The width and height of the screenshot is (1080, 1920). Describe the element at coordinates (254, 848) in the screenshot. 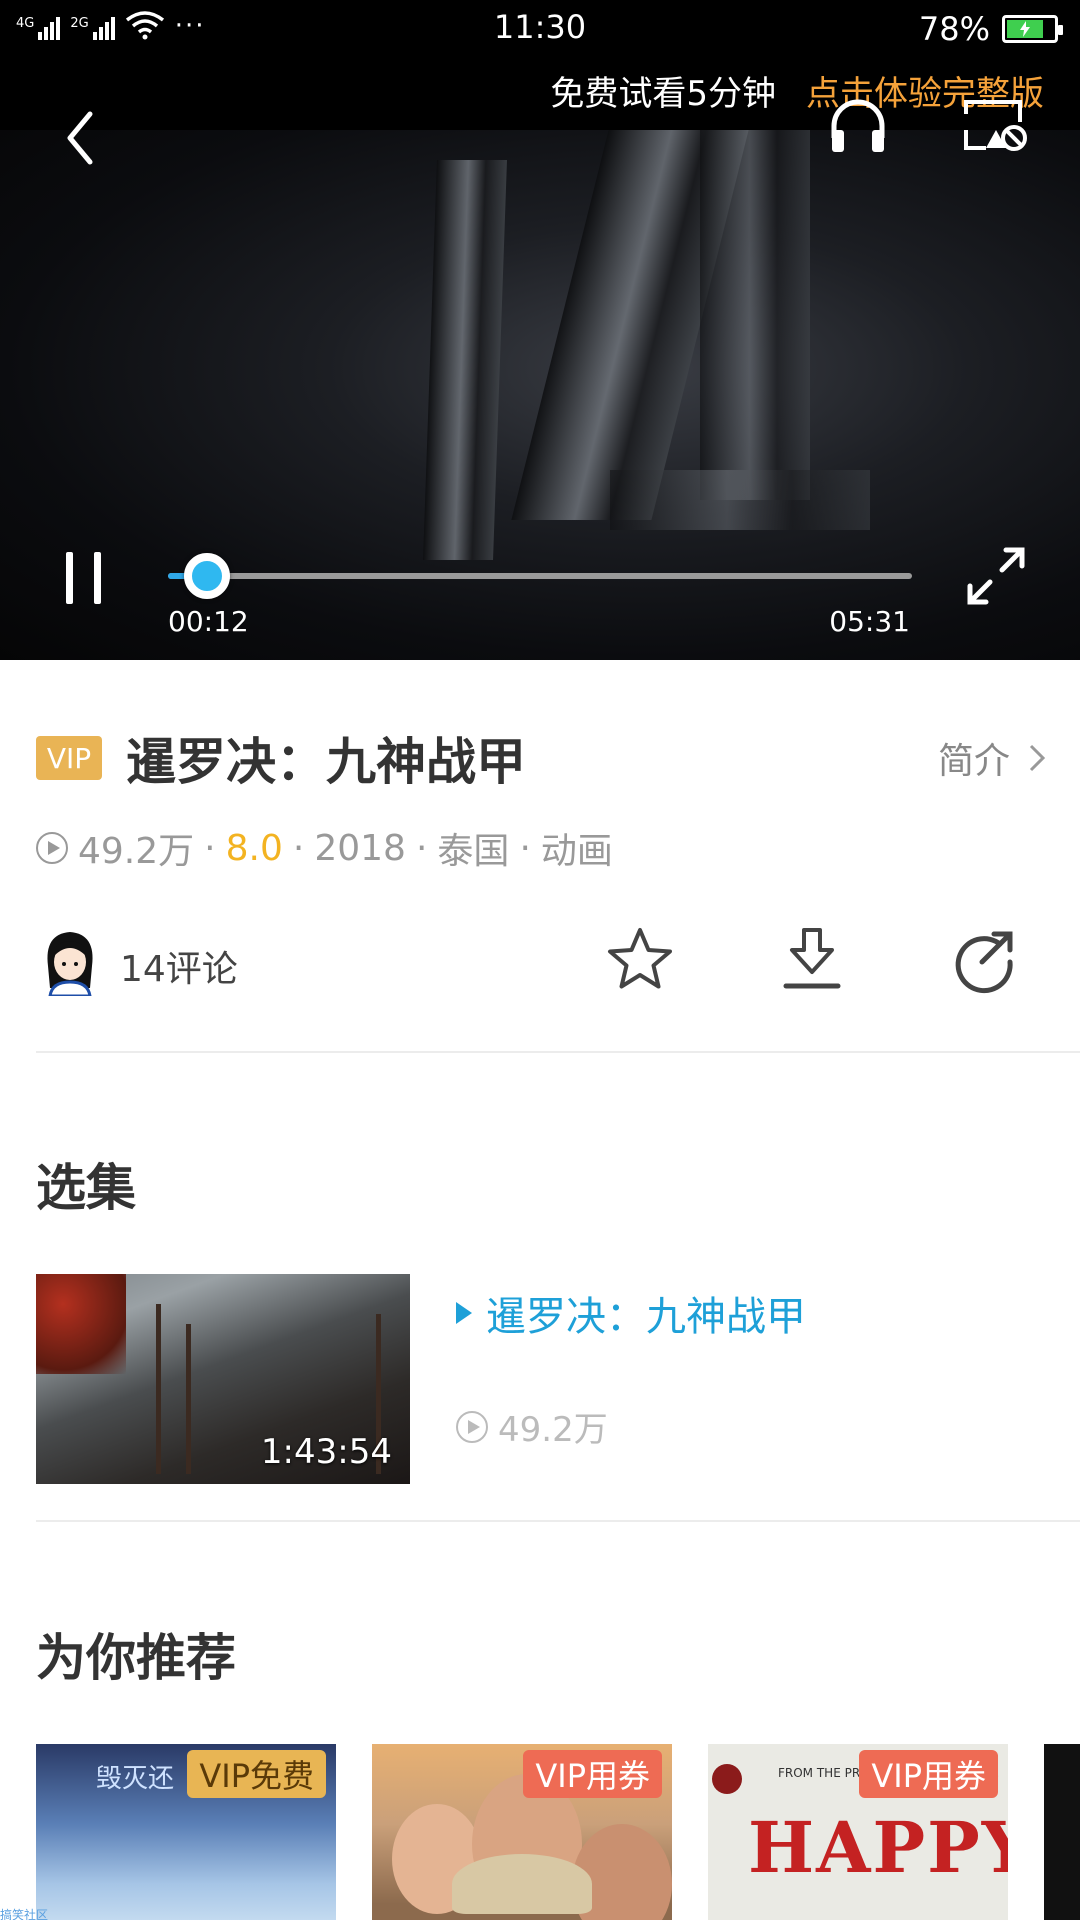

I see `rating: 8.0` at that location.